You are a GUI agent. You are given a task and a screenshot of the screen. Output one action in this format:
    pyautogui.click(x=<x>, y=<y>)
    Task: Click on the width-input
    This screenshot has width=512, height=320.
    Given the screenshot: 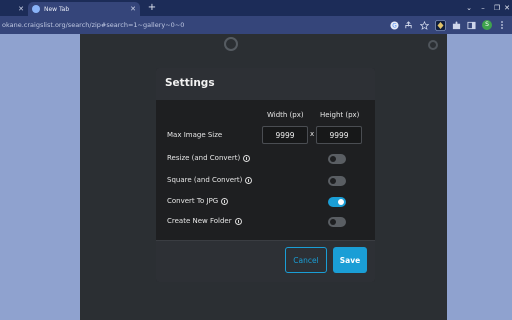 What is the action you would take?
    pyautogui.click(x=285, y=135)
    